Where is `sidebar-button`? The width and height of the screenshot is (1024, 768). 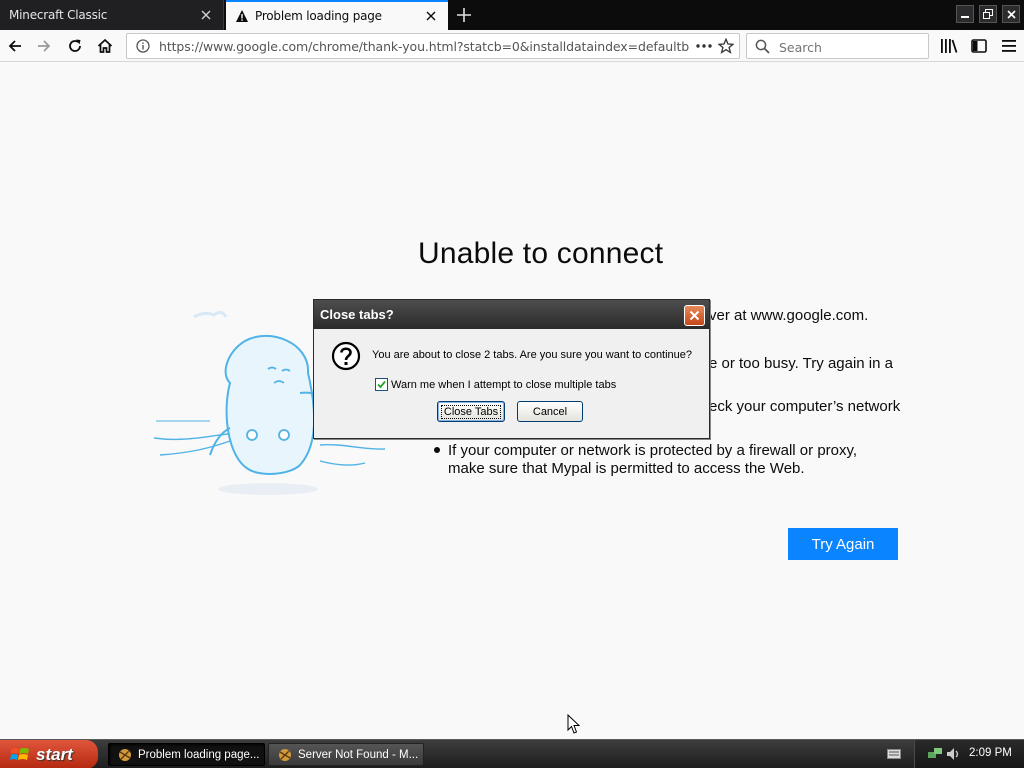
sidebar-button is located at coordinates (979, 46).